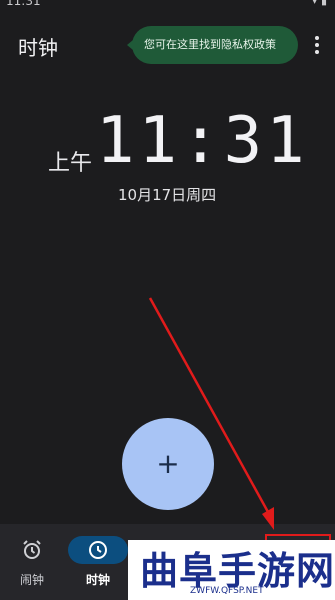 The image size is (335, 600). I want to click on app-title: 时钟, so click(38, 48).